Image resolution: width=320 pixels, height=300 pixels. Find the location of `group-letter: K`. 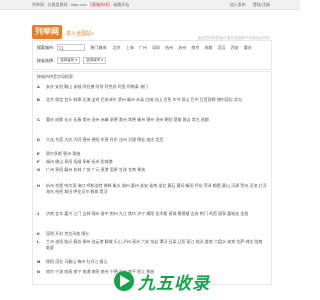

group-letter: K is located at coordinates (38, 233).